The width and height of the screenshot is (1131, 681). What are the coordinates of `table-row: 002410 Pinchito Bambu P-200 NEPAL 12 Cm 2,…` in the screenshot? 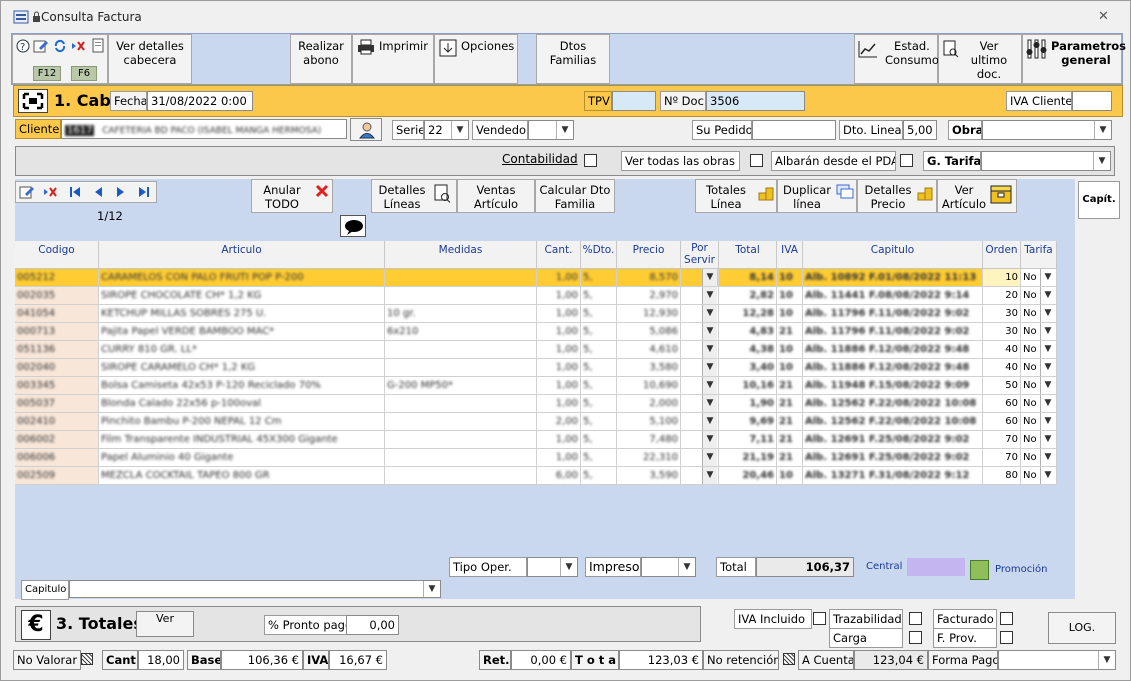 It's located at (536, 422).